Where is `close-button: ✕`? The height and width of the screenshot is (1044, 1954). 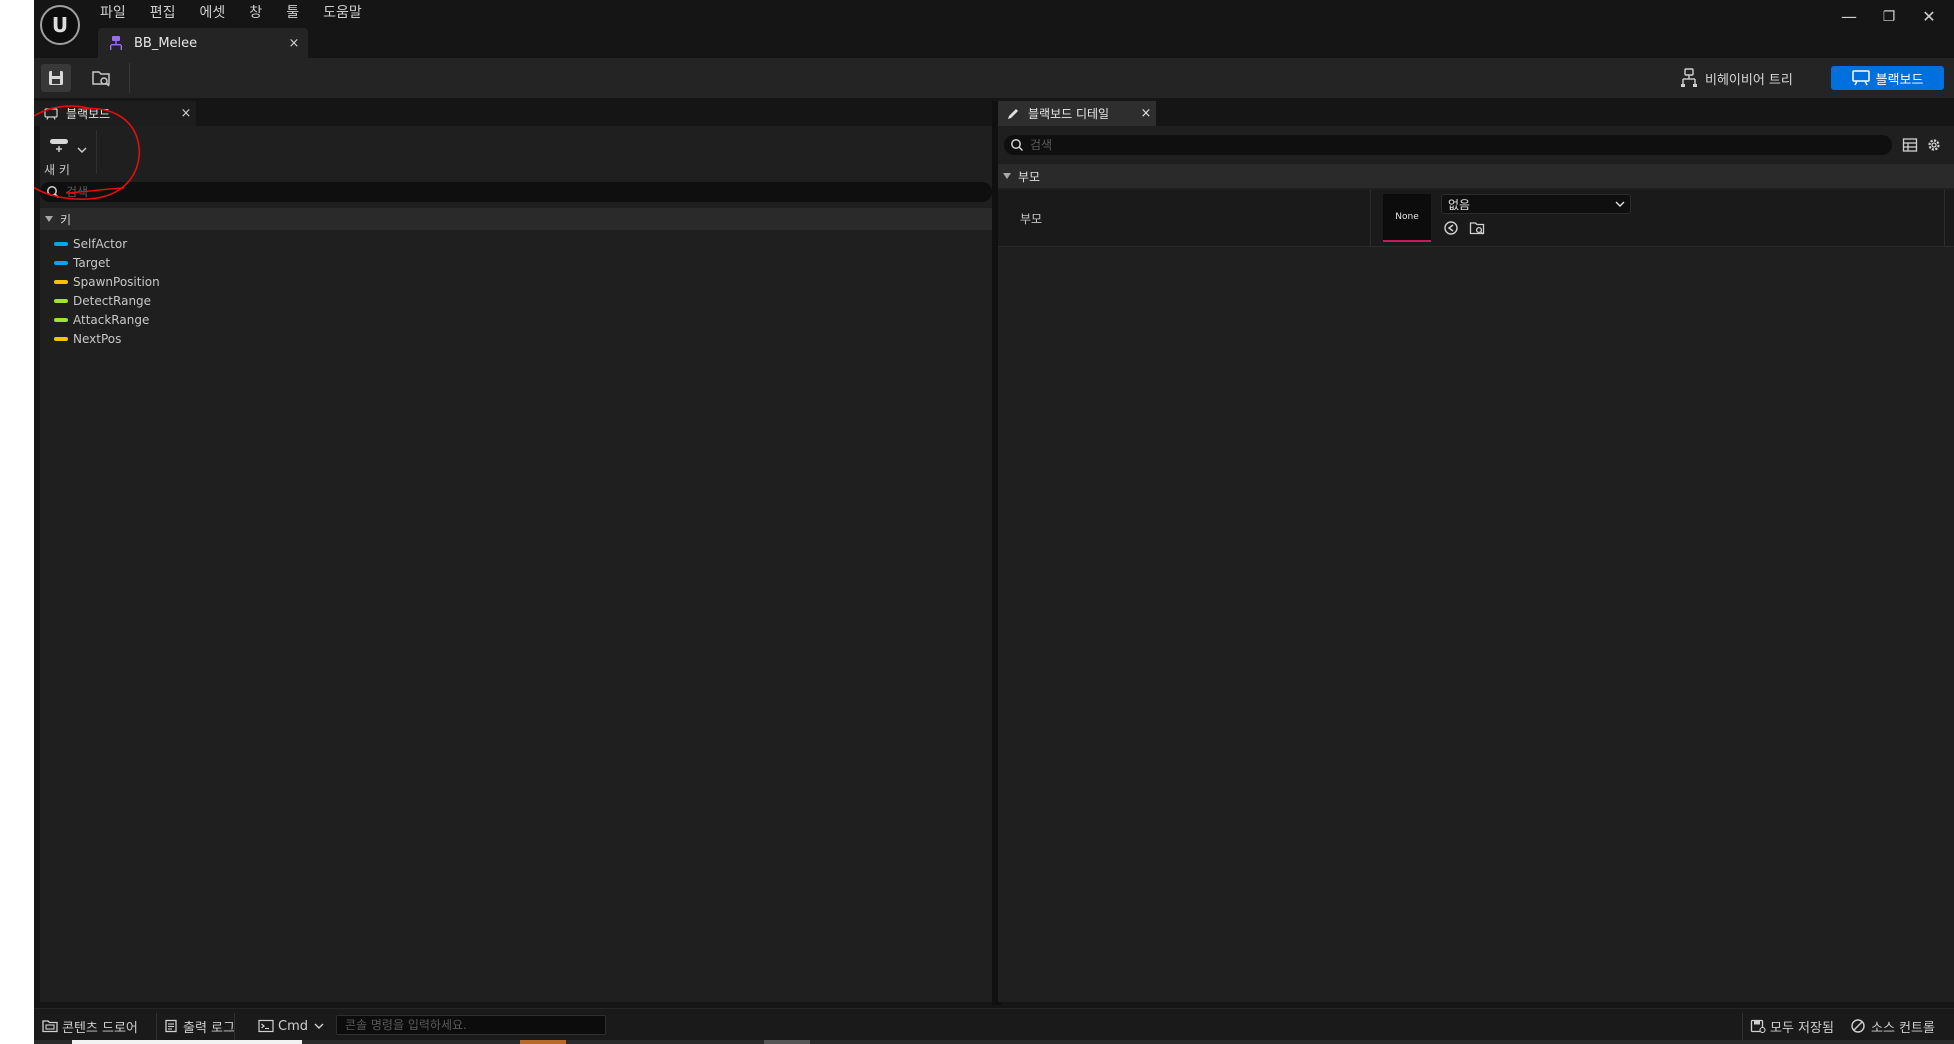 close-button: ✕ is located at coordinates (1929, 17).